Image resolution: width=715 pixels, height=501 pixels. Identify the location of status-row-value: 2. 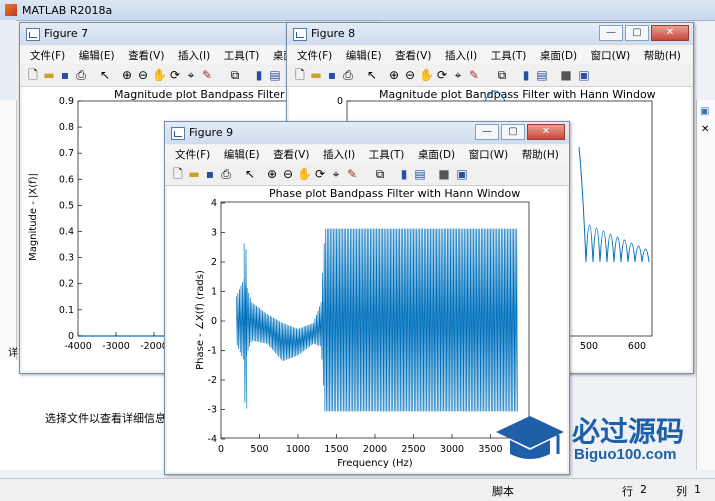
(643, 489).